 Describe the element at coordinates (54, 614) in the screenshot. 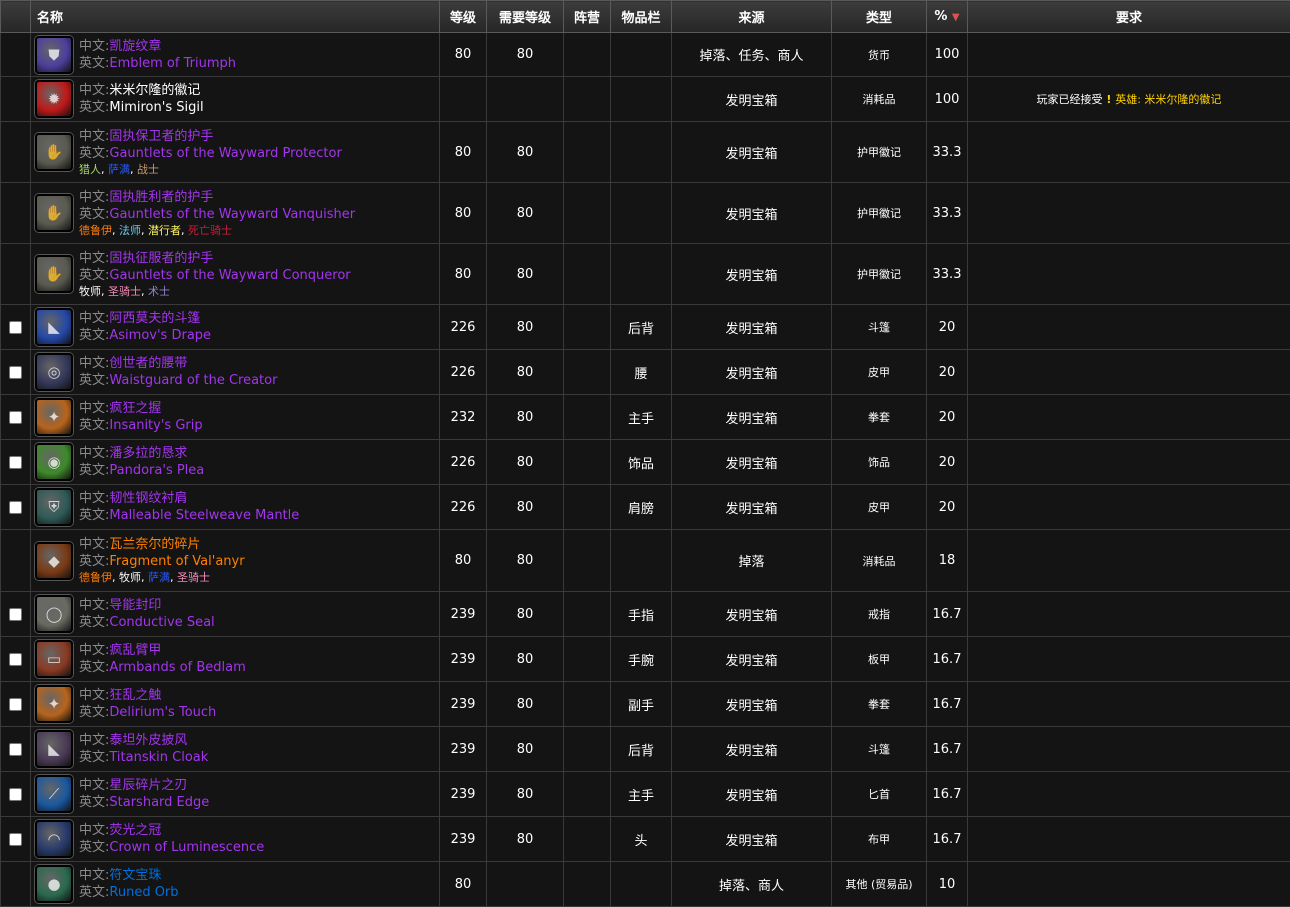

I see `ring-icon: ◯` at that location.